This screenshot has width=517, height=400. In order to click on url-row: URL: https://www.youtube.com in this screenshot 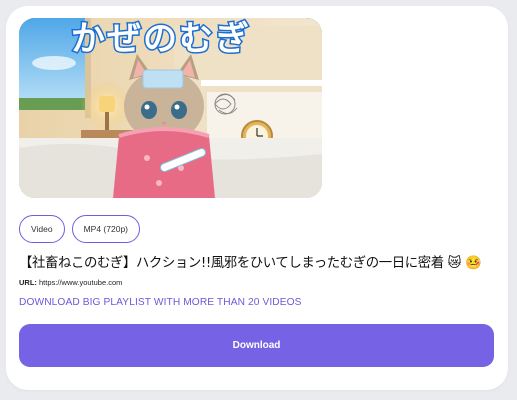, I will do `click(70, 282)`.